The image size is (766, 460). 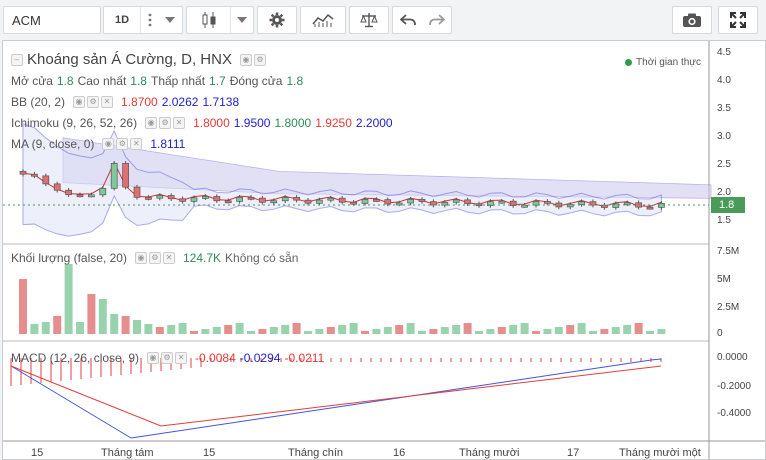 I want to click on volume-tick: 2.5M, so click(x=728, y=307).